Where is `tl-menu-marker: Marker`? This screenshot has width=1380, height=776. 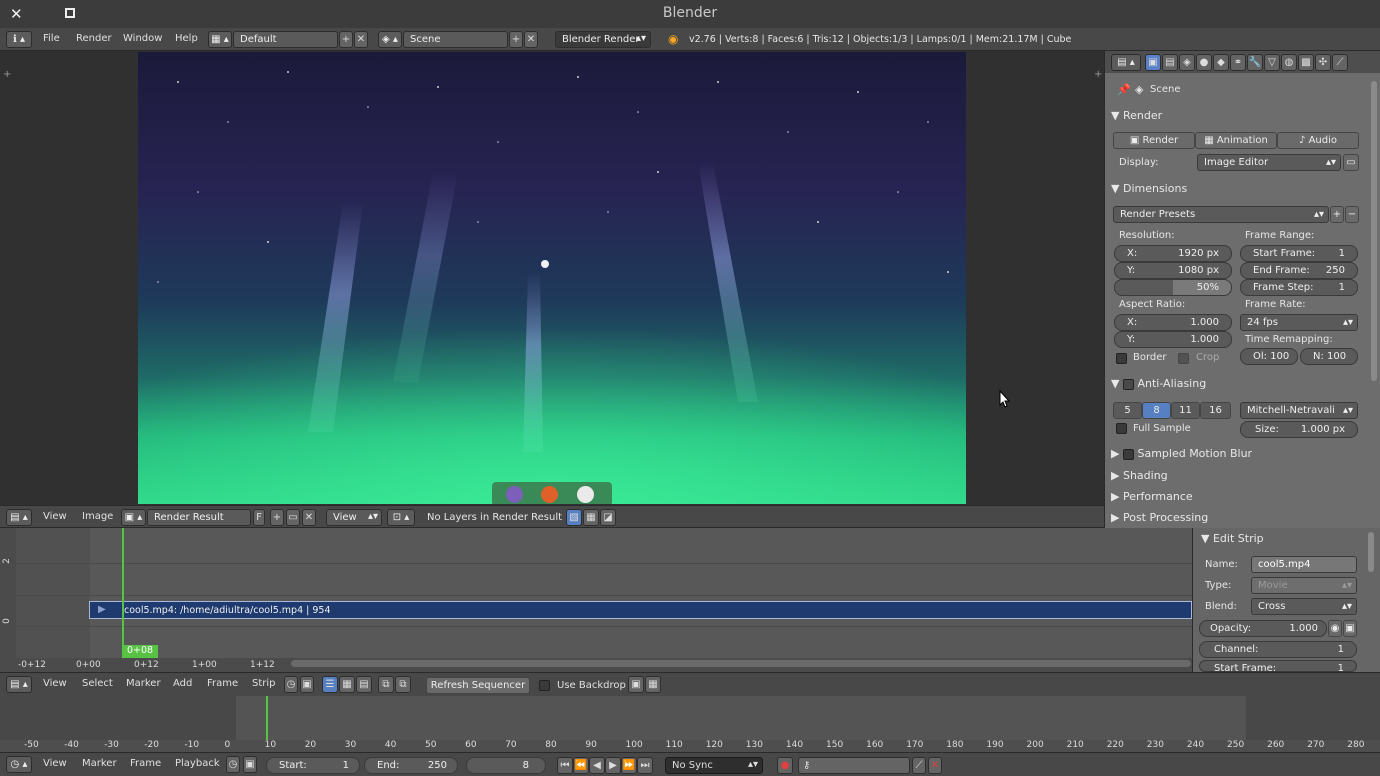 tl-menu-marker: Marker is located at coordinates (99, 763).